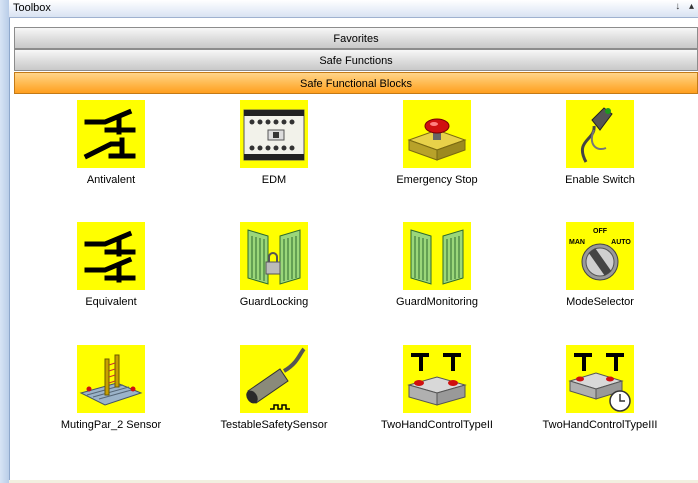 This screenshot has height=483, width=698. I want to click on contactor-relay-icon, so click(274, 134).